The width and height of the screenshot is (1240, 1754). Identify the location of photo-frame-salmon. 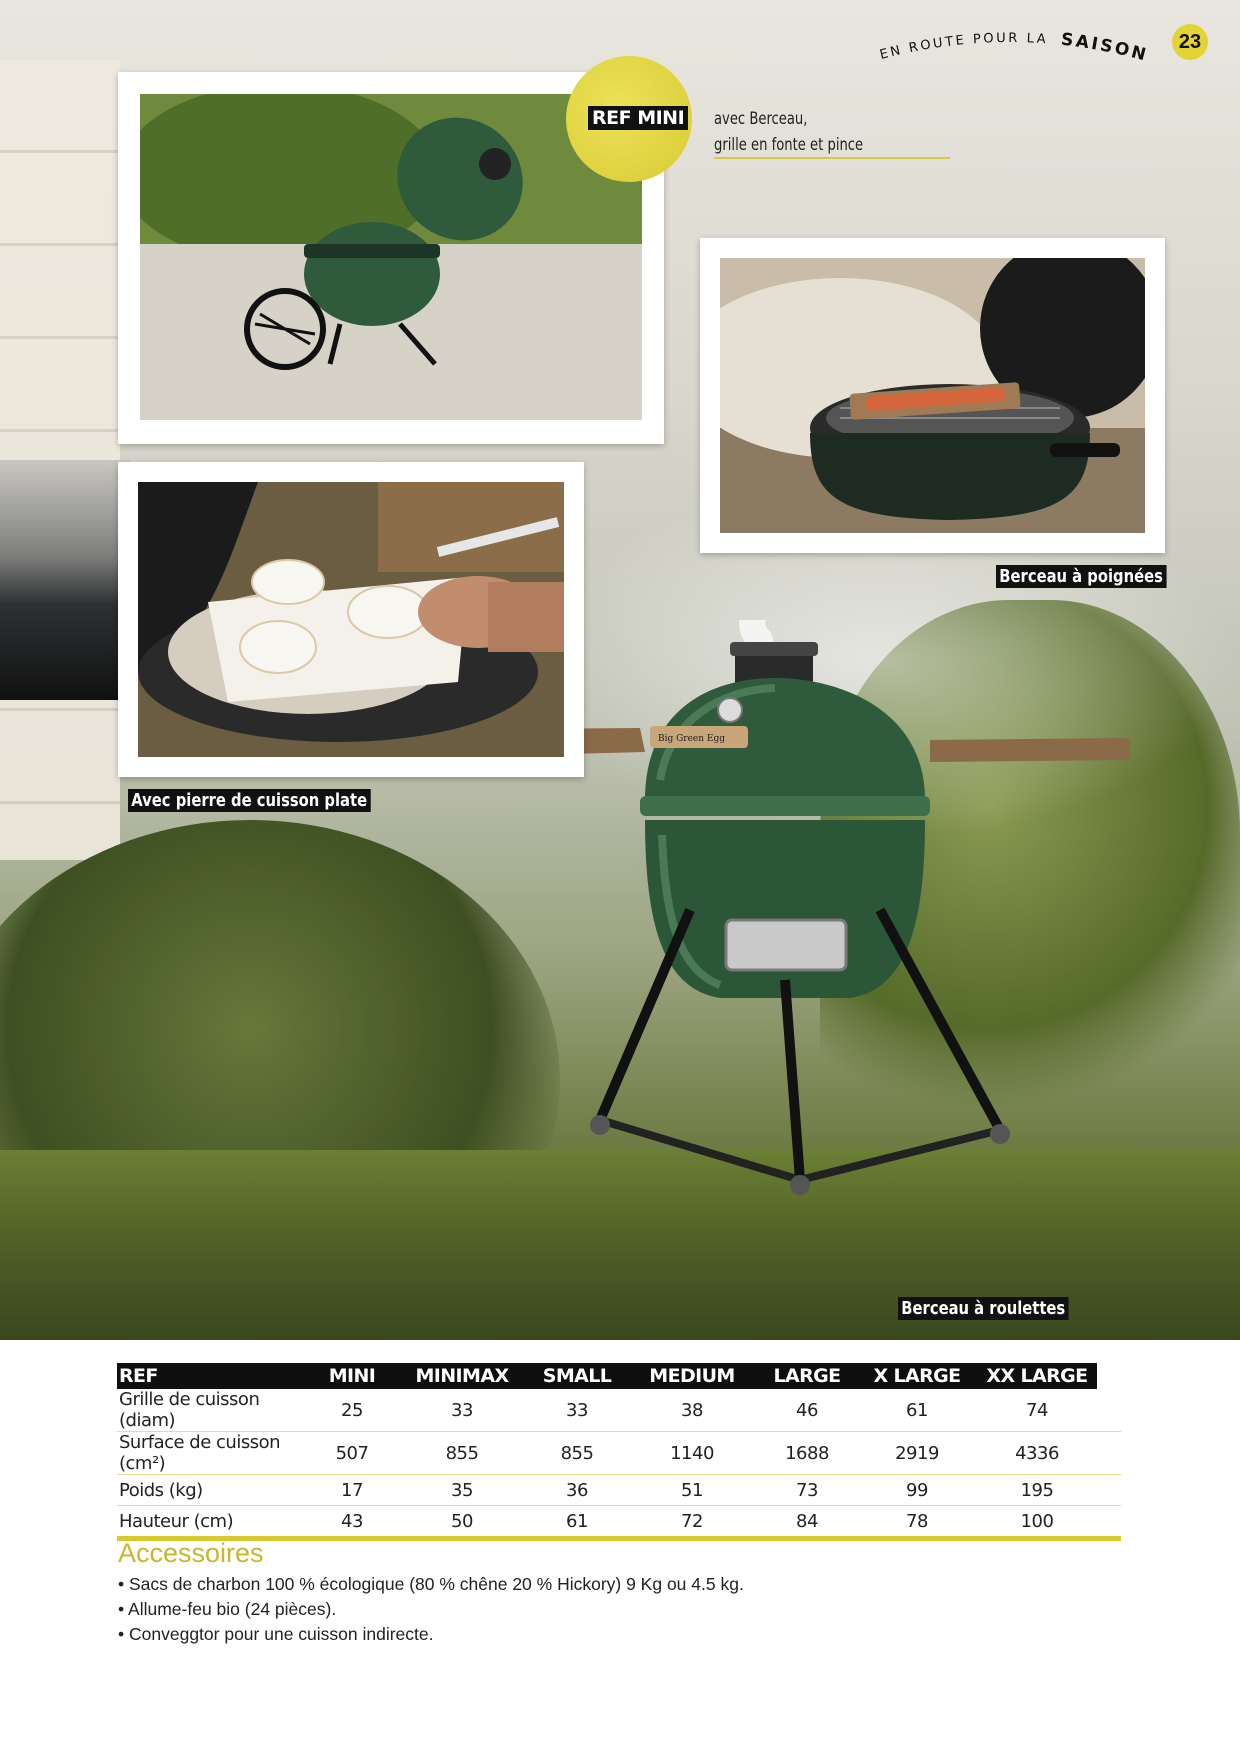
(932, 395).